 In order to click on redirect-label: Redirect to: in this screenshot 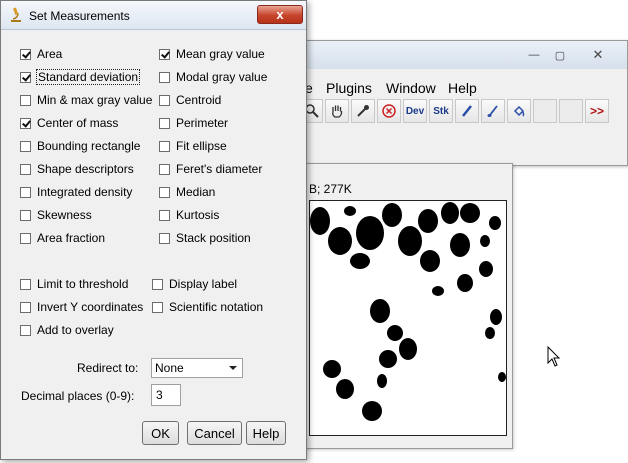, I will do `click(108, 368)`.